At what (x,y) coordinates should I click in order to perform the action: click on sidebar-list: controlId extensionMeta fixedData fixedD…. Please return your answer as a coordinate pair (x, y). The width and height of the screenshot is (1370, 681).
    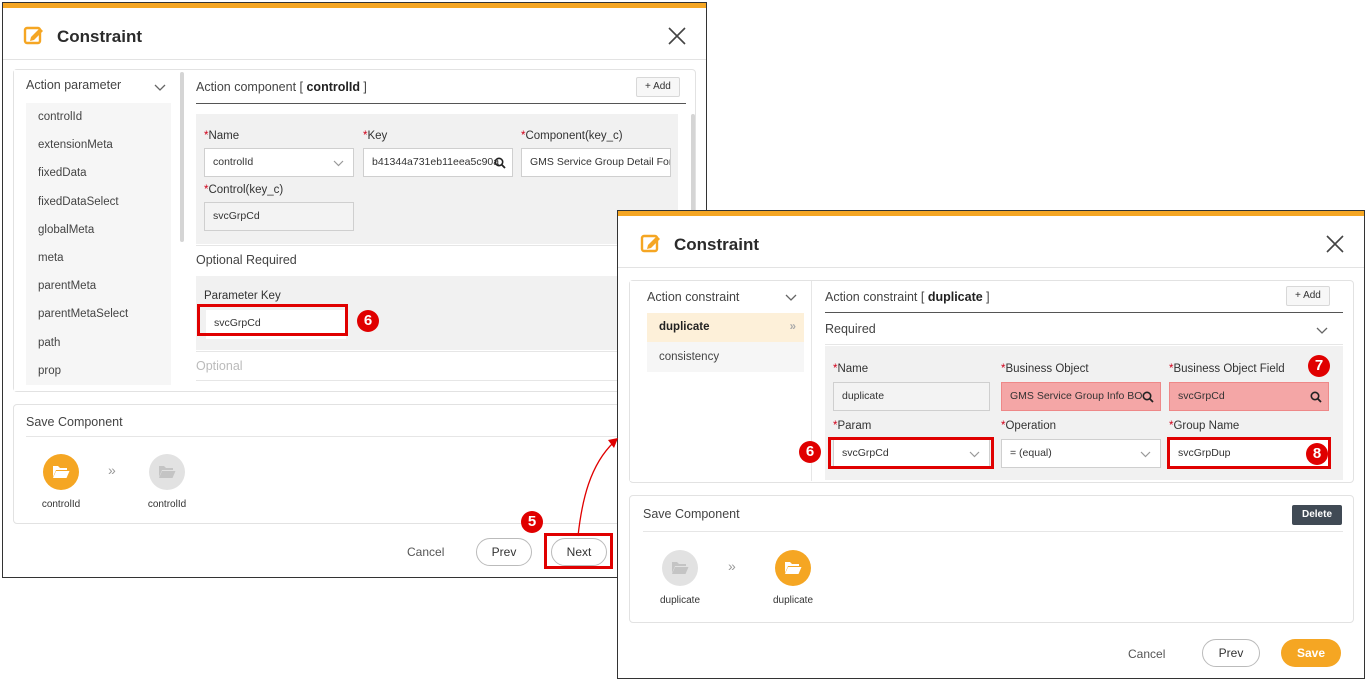
    Looking at the image, I should click on (98, 244).